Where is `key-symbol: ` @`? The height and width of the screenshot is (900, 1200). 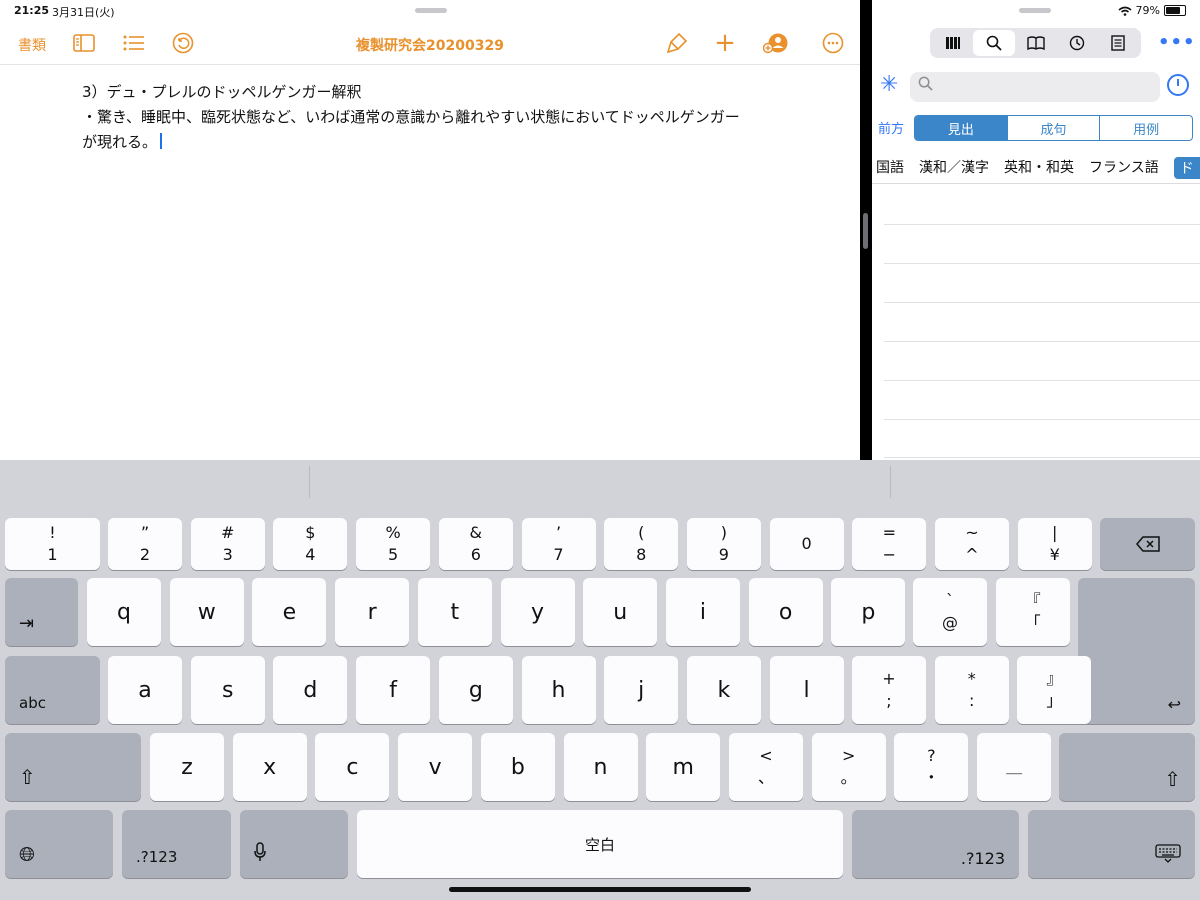 key-symbol: ` @ is located at coordinates (950, 612).